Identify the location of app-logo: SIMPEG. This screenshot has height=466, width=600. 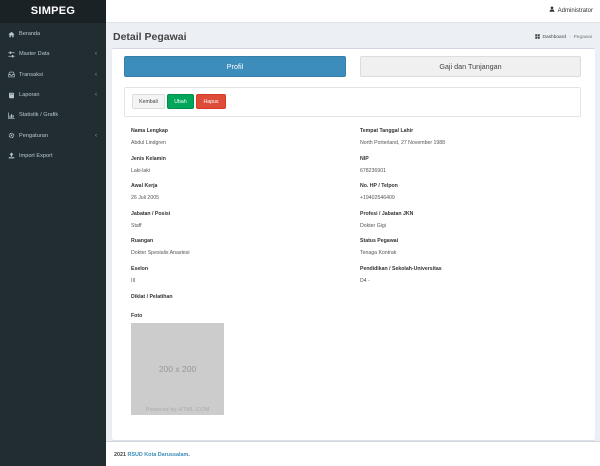
(53, 11).